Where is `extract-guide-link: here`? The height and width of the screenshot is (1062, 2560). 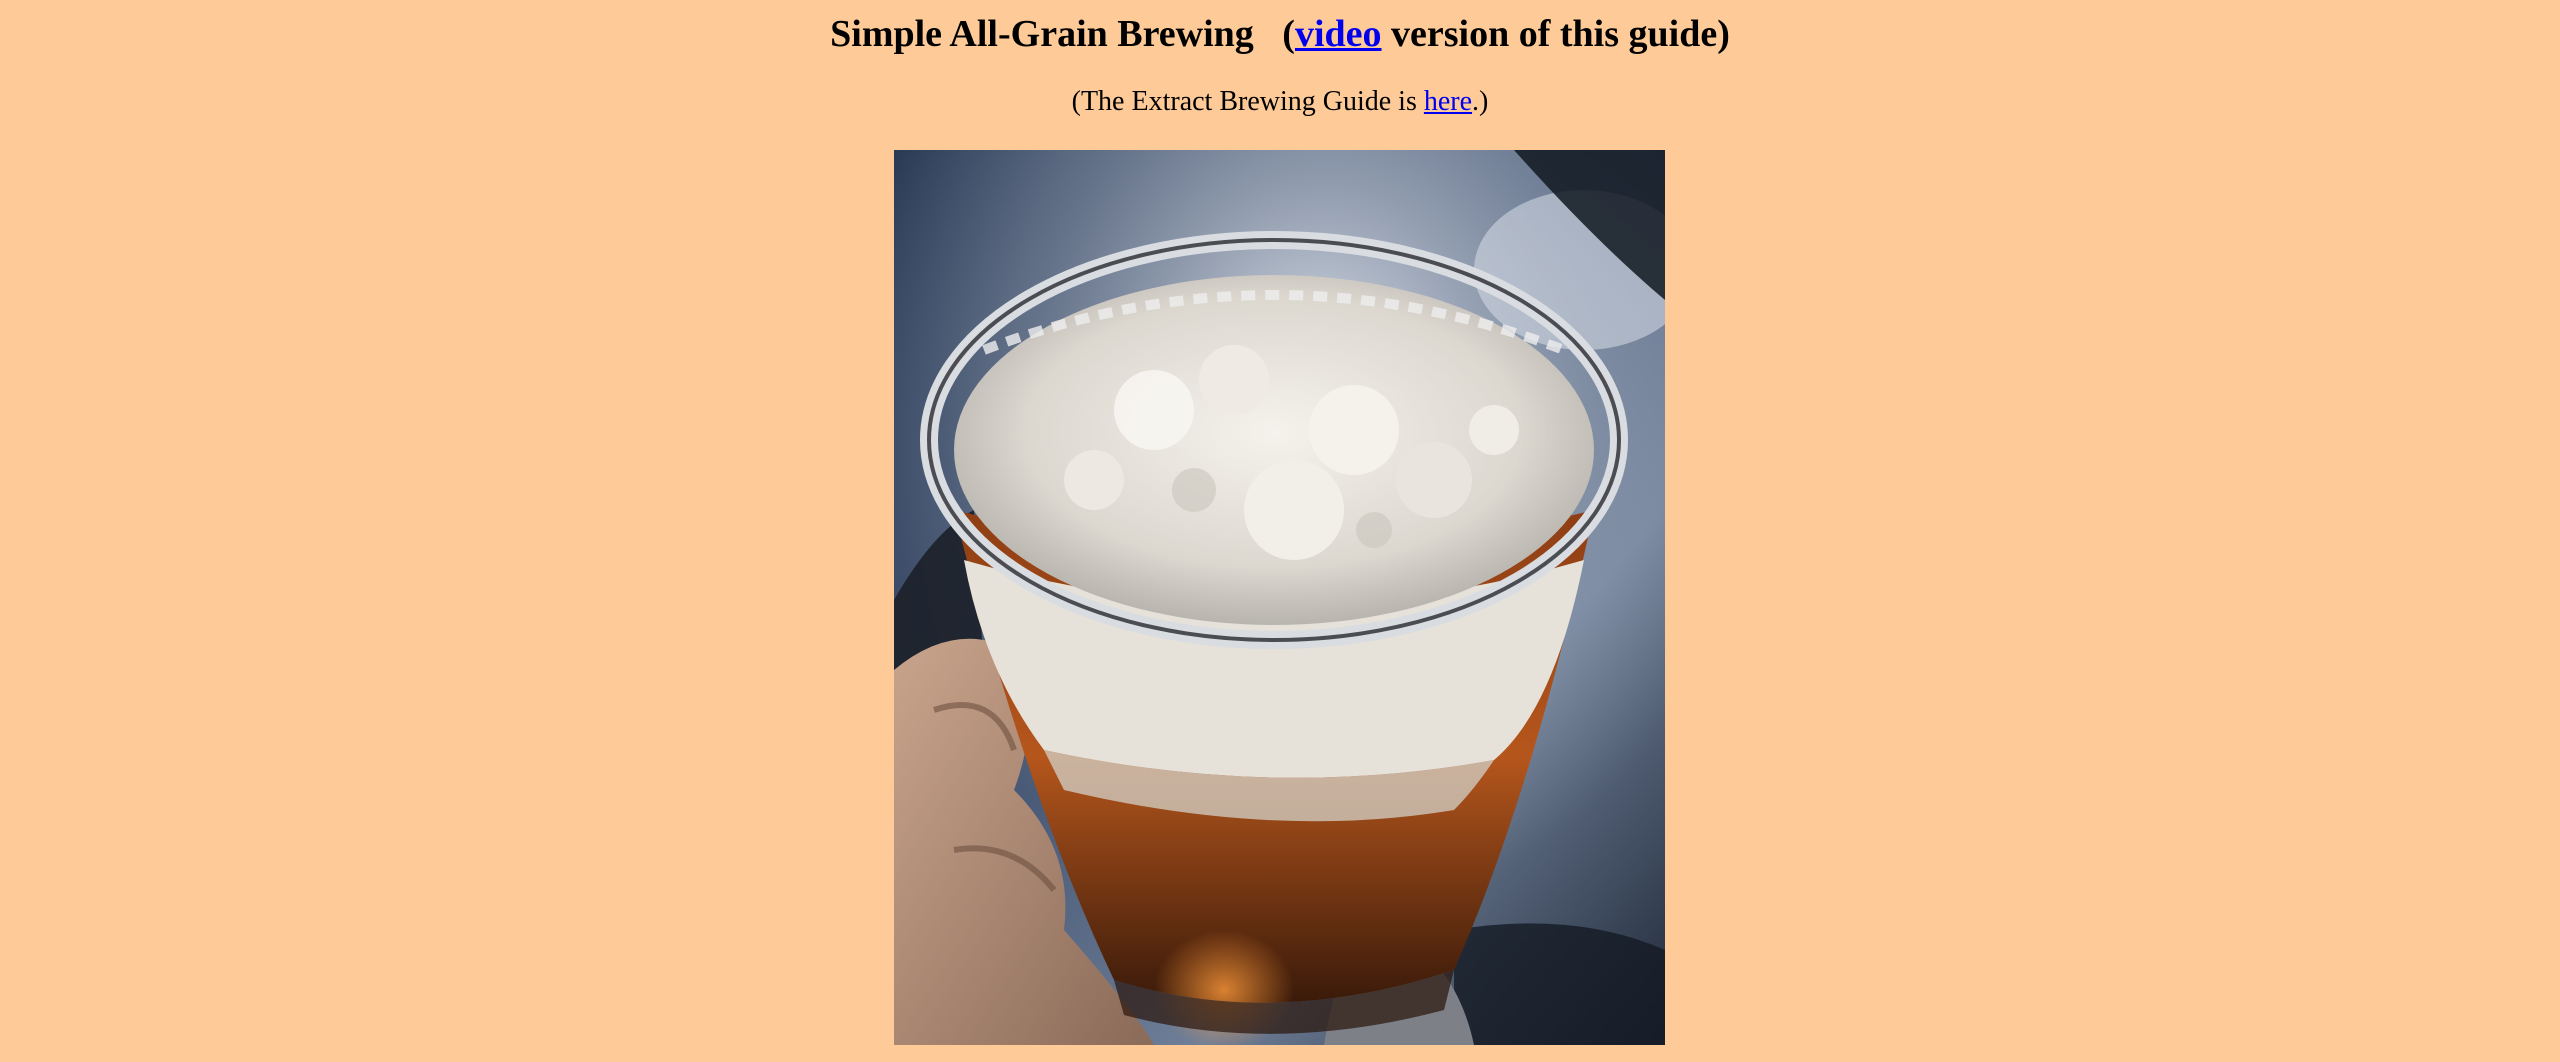 extract-guide-link: here is located at coordinates (1448, 101).